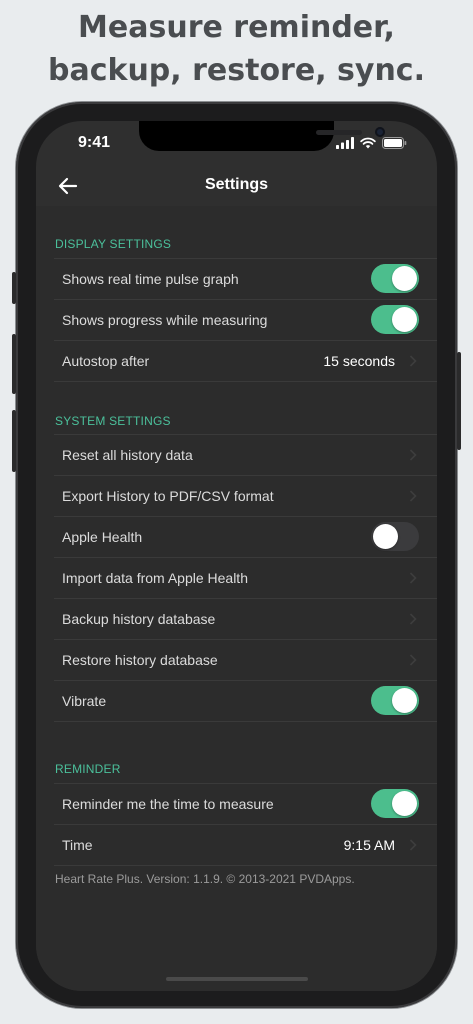  What do you see at coordinates (14, 288) in the screenshot?
I see `phone-silent-switch` at bounding box center [14, 288].